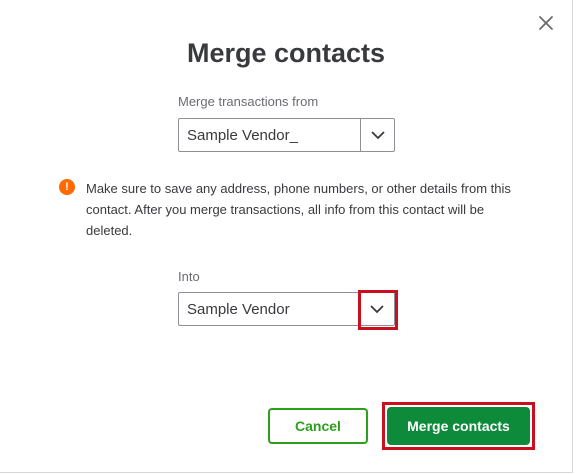  I want to click on merge-from-value: Sample Vendor_, so click(242, 135).